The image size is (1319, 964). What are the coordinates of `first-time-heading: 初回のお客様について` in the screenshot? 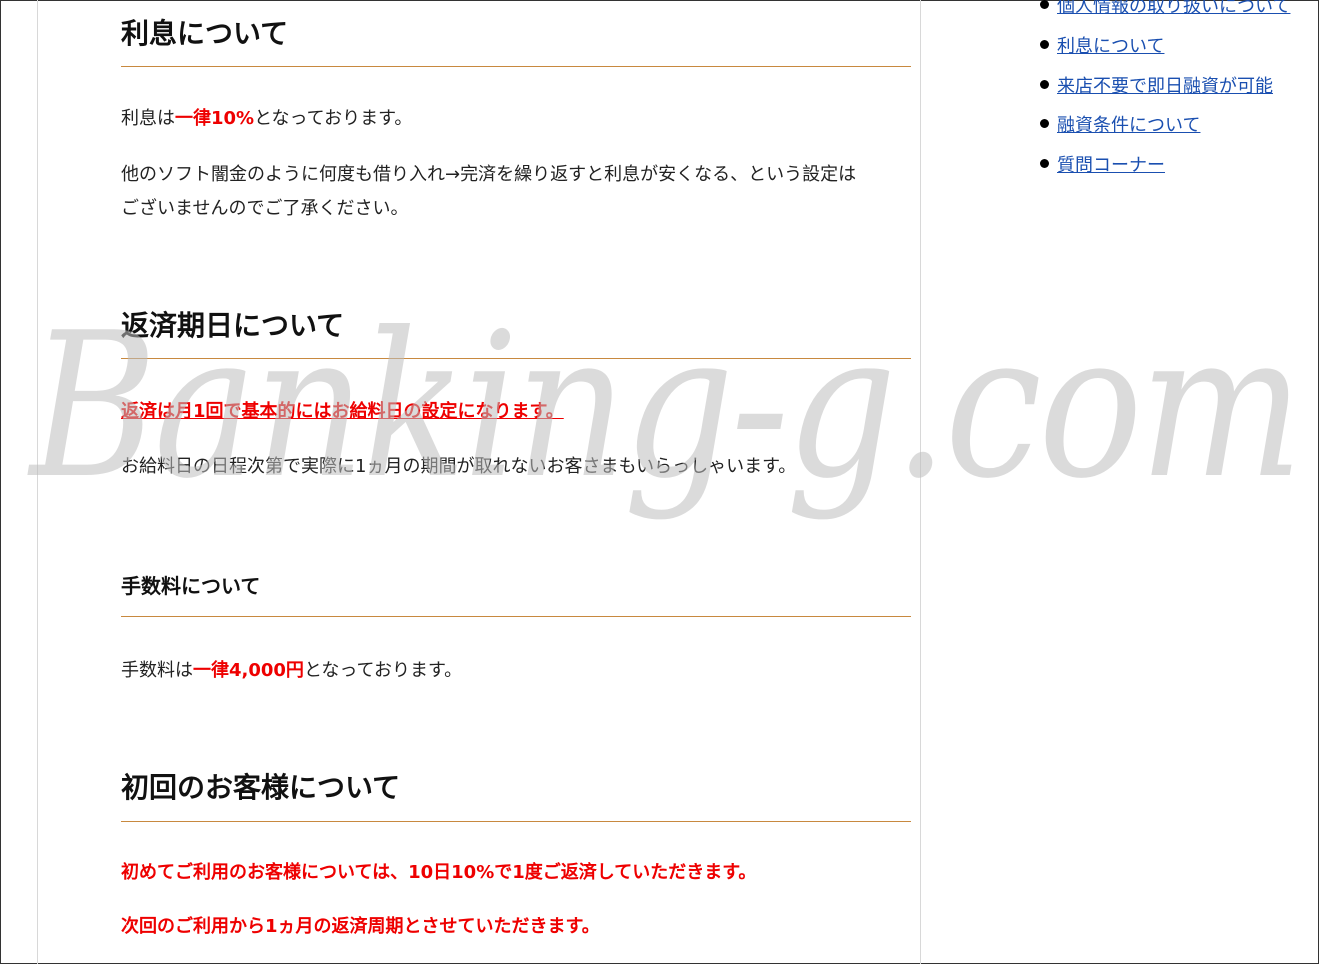 It's located at (261, 787).